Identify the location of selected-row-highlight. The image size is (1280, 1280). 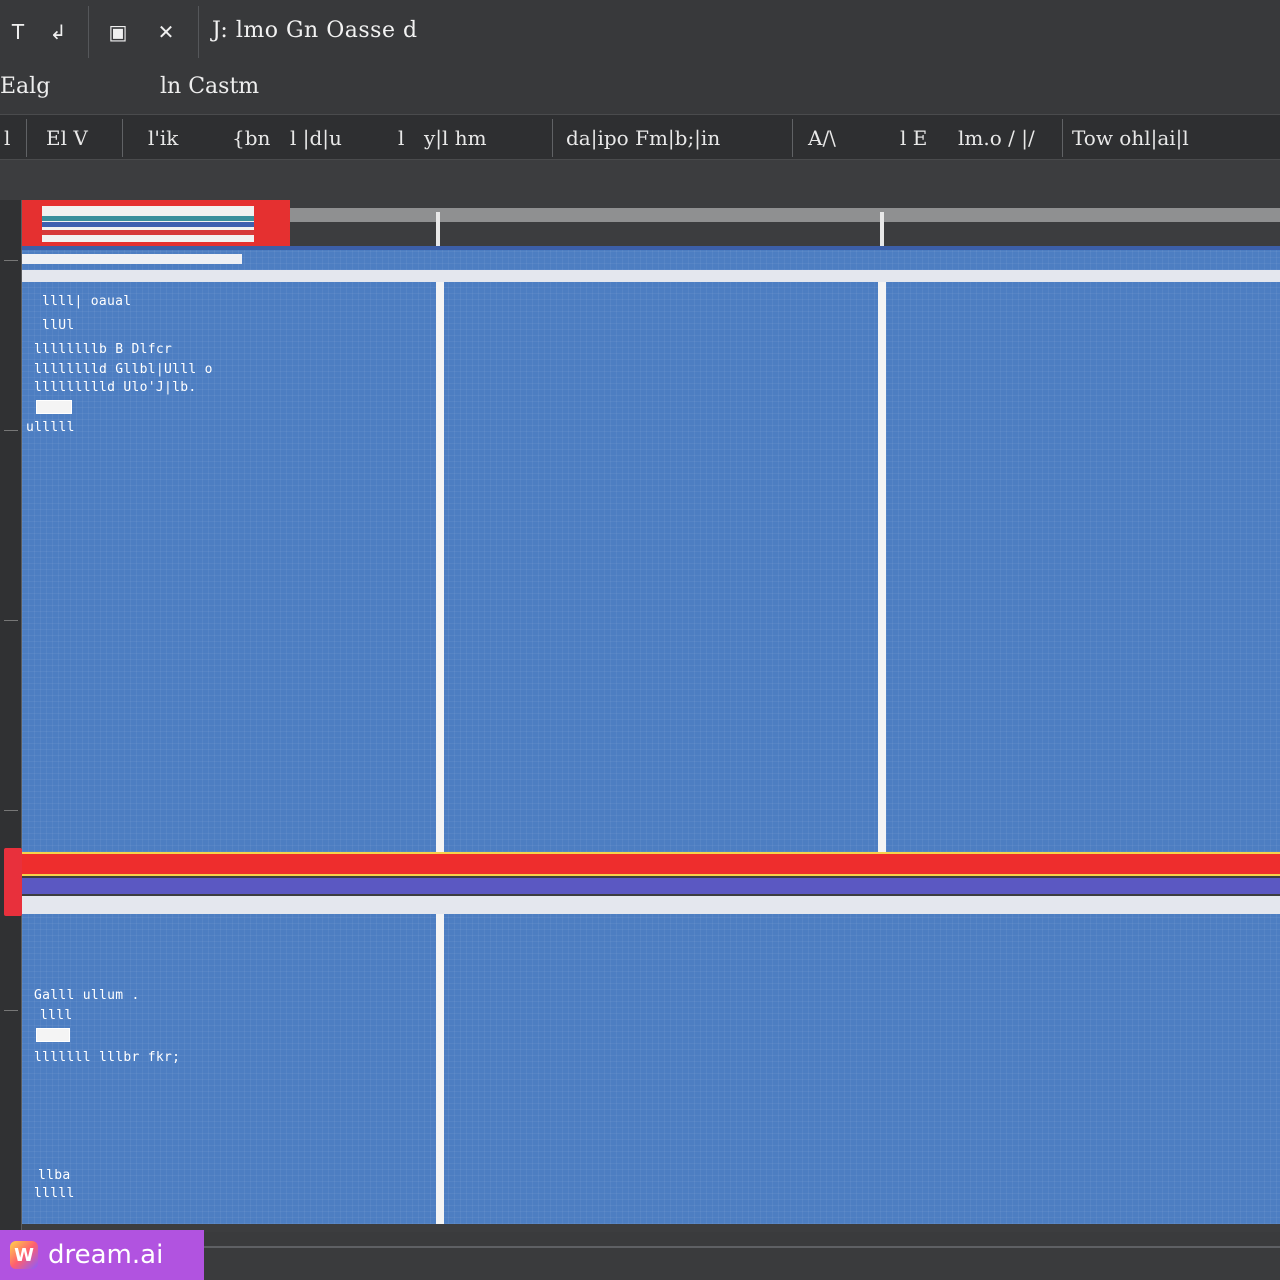
(650, 864).